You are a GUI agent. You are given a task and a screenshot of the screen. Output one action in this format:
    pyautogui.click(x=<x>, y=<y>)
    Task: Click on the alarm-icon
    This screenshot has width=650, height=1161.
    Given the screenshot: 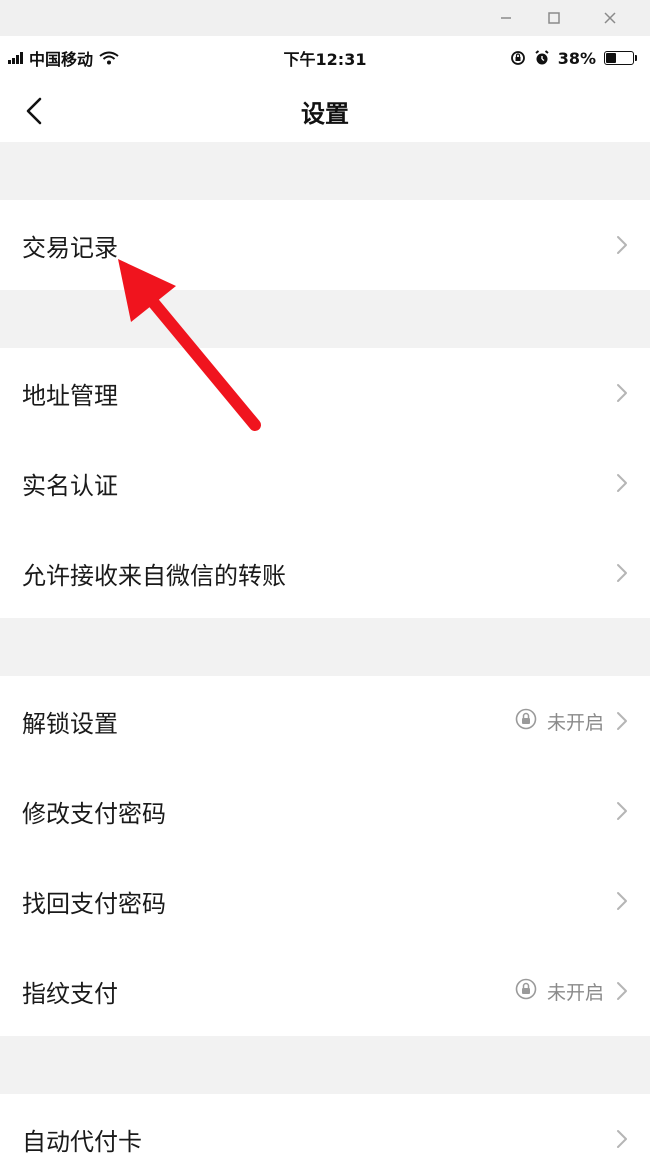 What is the action you would take?
    pyautogui.click(x=542, y=57)
    